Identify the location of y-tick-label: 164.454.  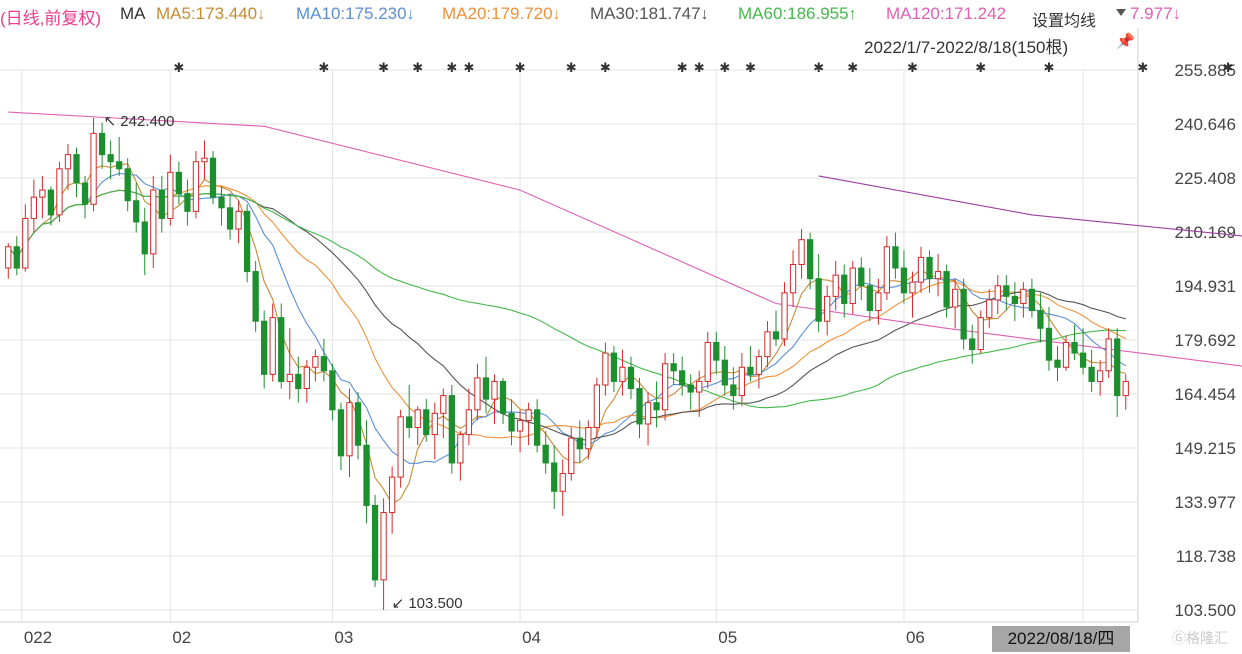
(1205, 394).